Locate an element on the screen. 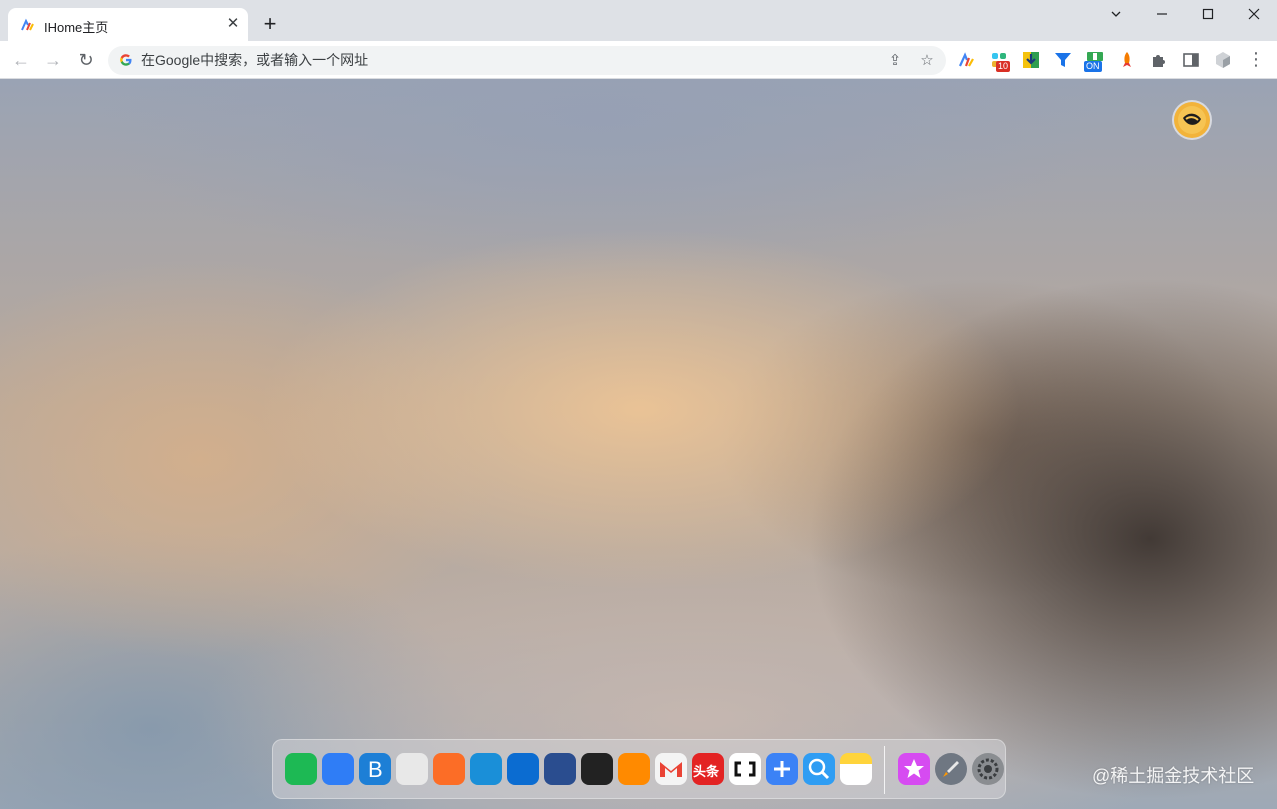 This screenshot has width=1277, height=809. minimize-button is located at coordinates (1162, 15).